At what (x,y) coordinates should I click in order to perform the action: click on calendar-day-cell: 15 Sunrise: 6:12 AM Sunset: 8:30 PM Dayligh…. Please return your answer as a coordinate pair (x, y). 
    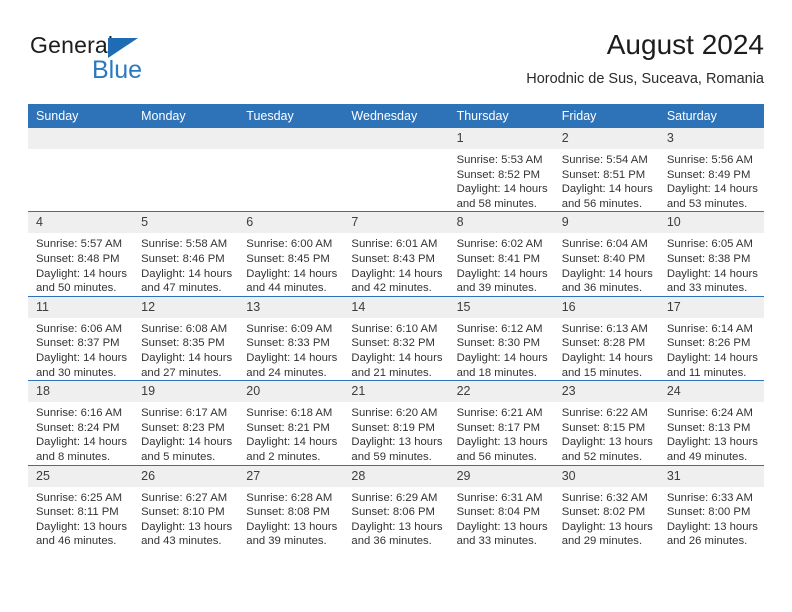
    Looking at the image, I should click on (501, 338).